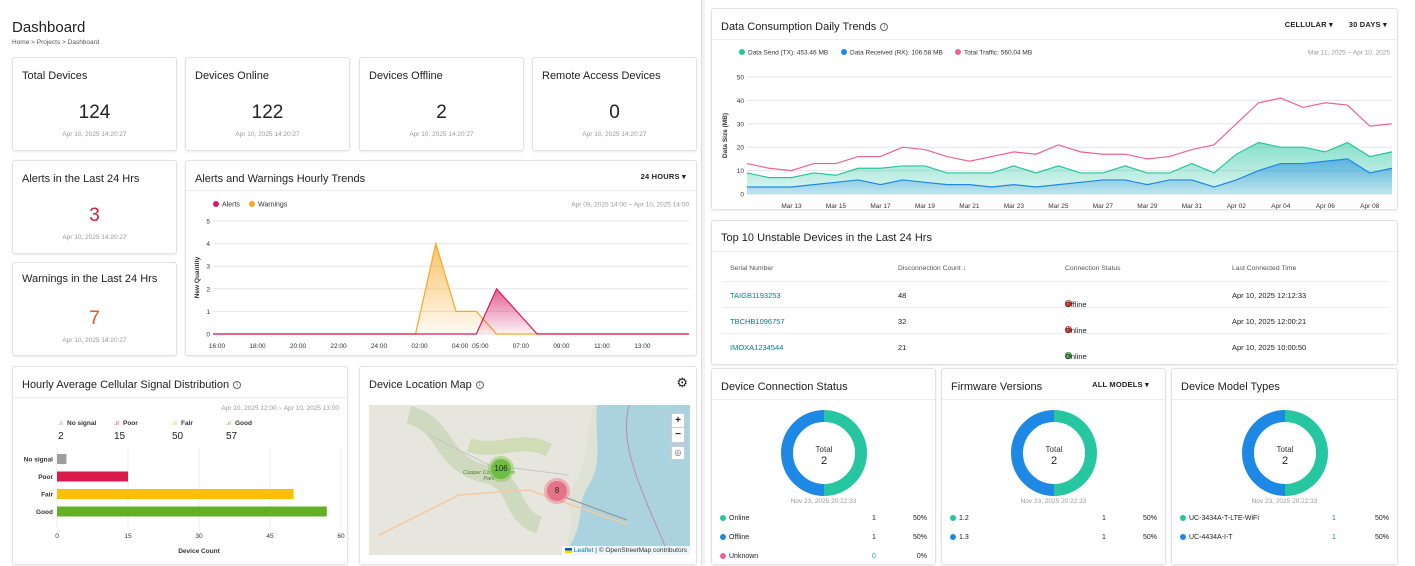 This screenshot has height=566, width=1415. I want to click on firmware-donut: Total2, so click(1054, 453).